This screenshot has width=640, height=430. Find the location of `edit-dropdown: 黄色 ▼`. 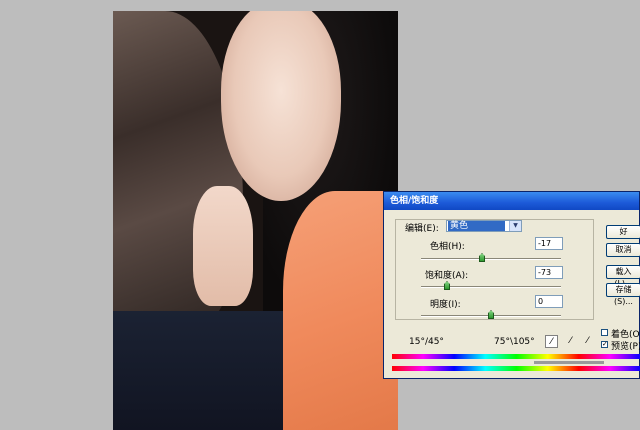

edit-dropdown: 黄色 ▼ is located at coordinates (484, 226).